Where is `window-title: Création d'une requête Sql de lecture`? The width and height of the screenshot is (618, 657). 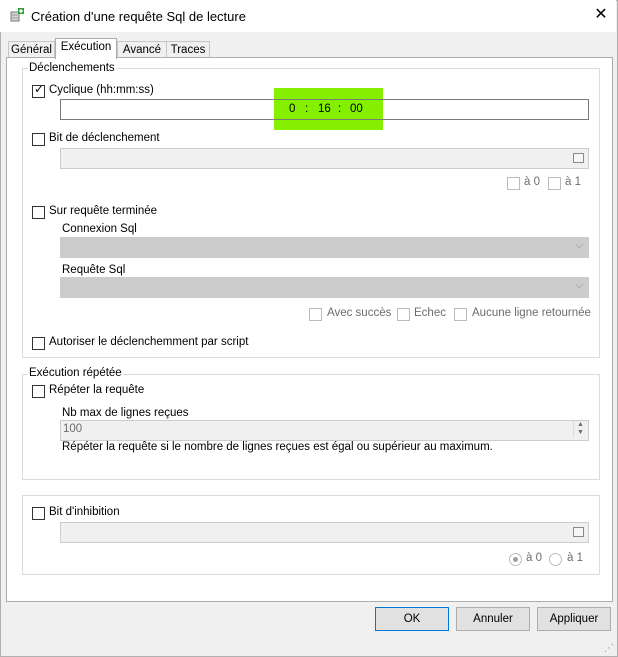
window-title: Création d'une requête Sql de lecture is located at coordinates (138, 16).